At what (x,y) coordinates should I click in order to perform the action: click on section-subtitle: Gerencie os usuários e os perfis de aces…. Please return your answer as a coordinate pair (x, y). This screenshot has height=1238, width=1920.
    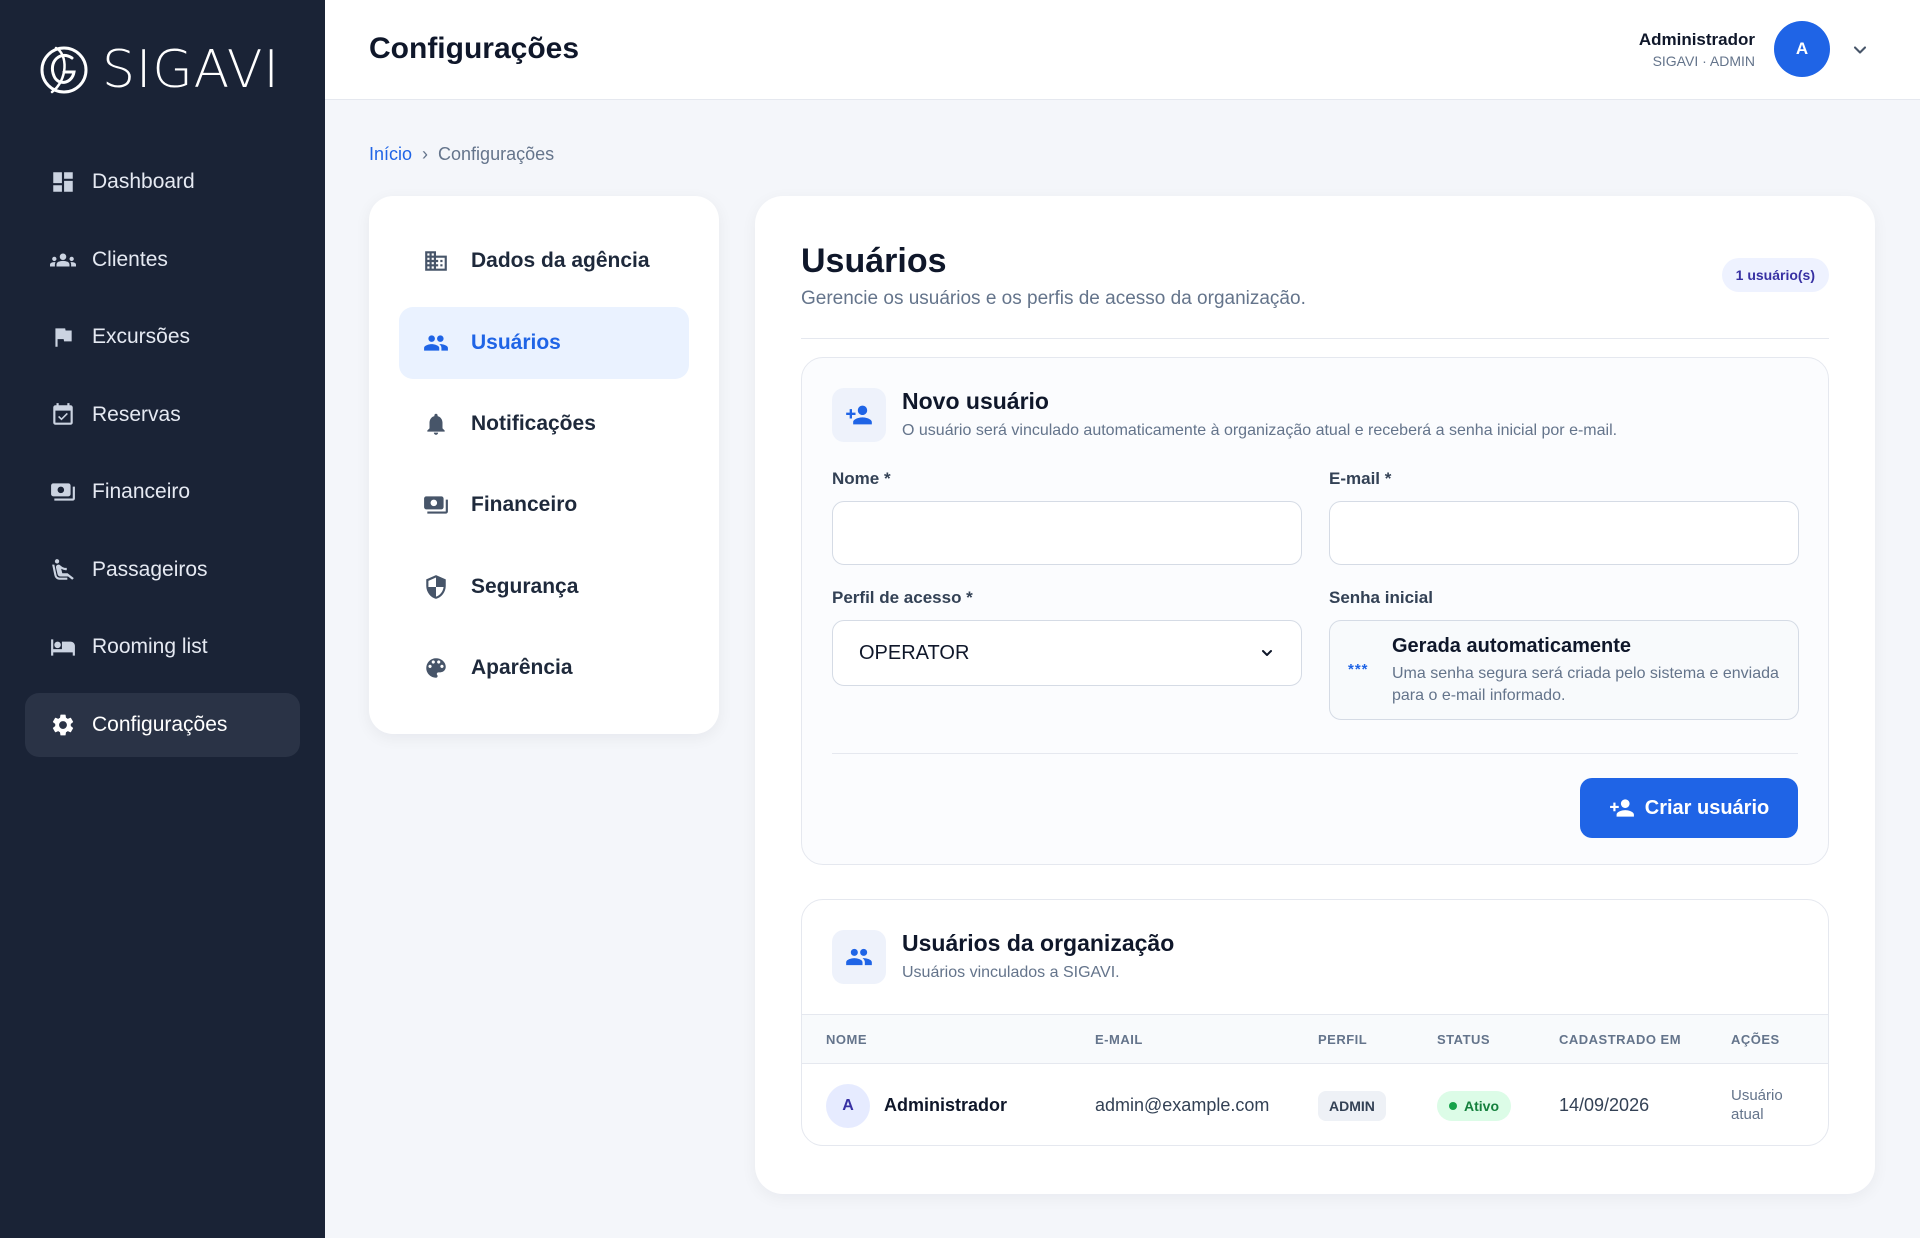
    Looking at the image, I should click on (1053, 298).